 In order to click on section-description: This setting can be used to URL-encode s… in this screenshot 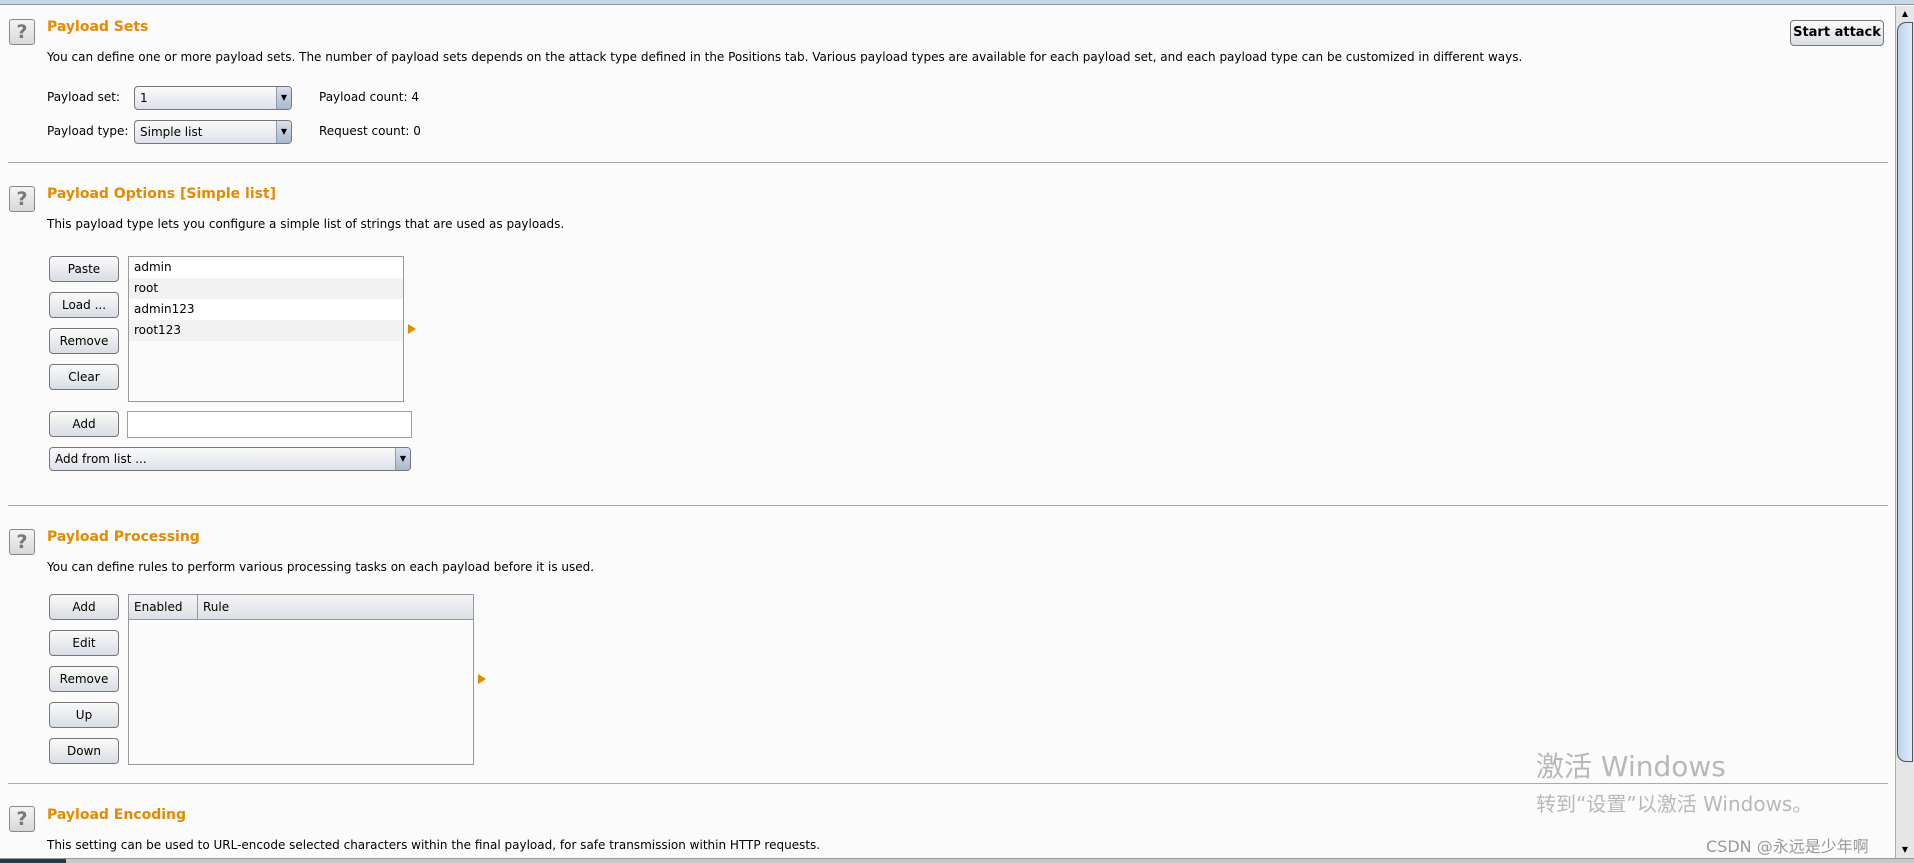, I will do `click(434, 845)`.